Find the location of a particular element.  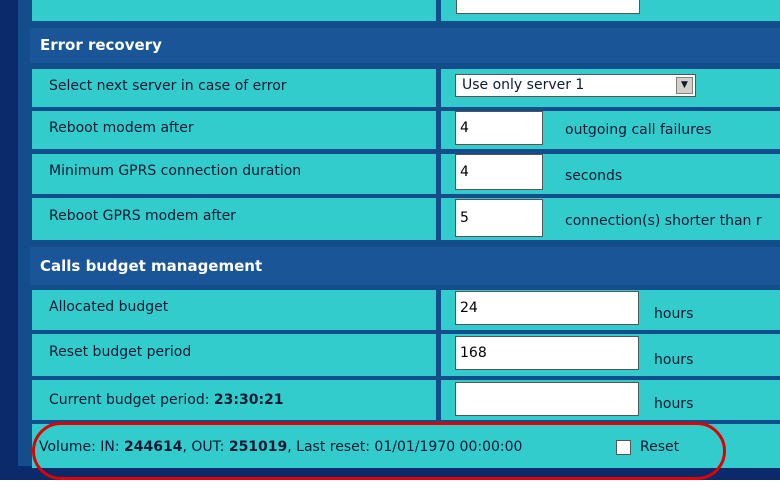

allocated-budget-input is located at coordinates (547, 308).